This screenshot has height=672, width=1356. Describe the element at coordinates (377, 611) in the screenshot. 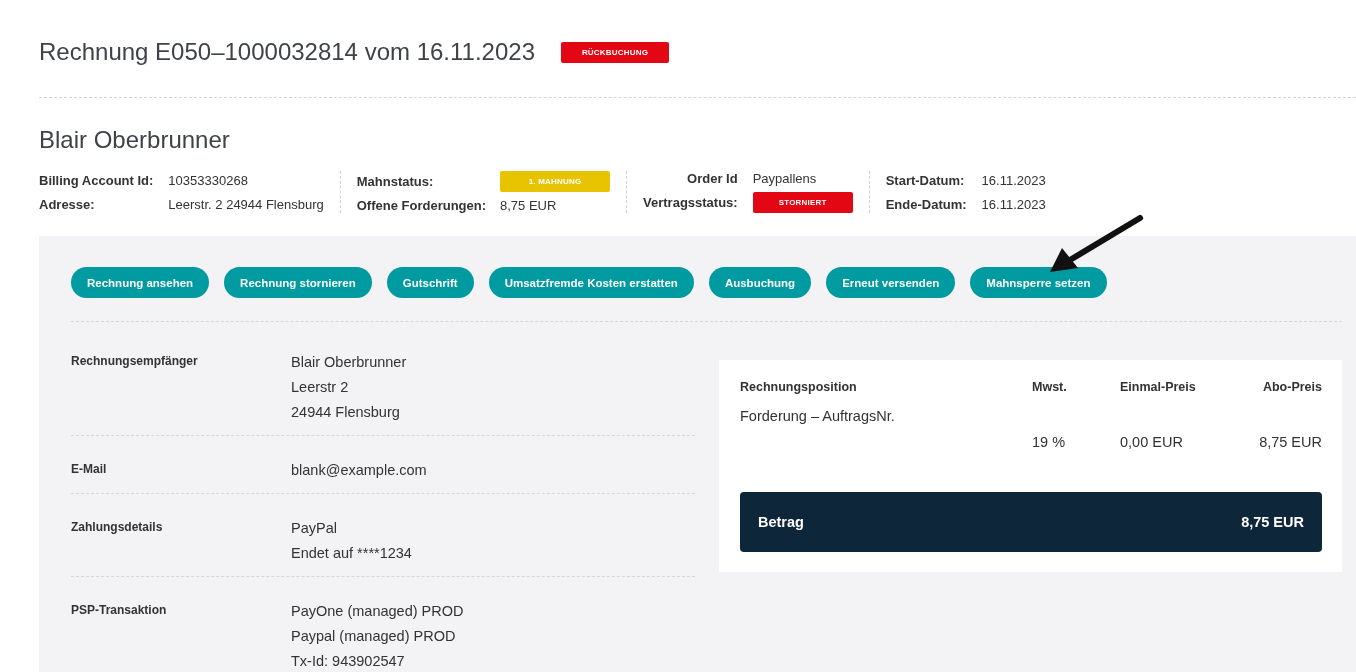

I see `detail-value: PayOne (managed) PROD` at that location.